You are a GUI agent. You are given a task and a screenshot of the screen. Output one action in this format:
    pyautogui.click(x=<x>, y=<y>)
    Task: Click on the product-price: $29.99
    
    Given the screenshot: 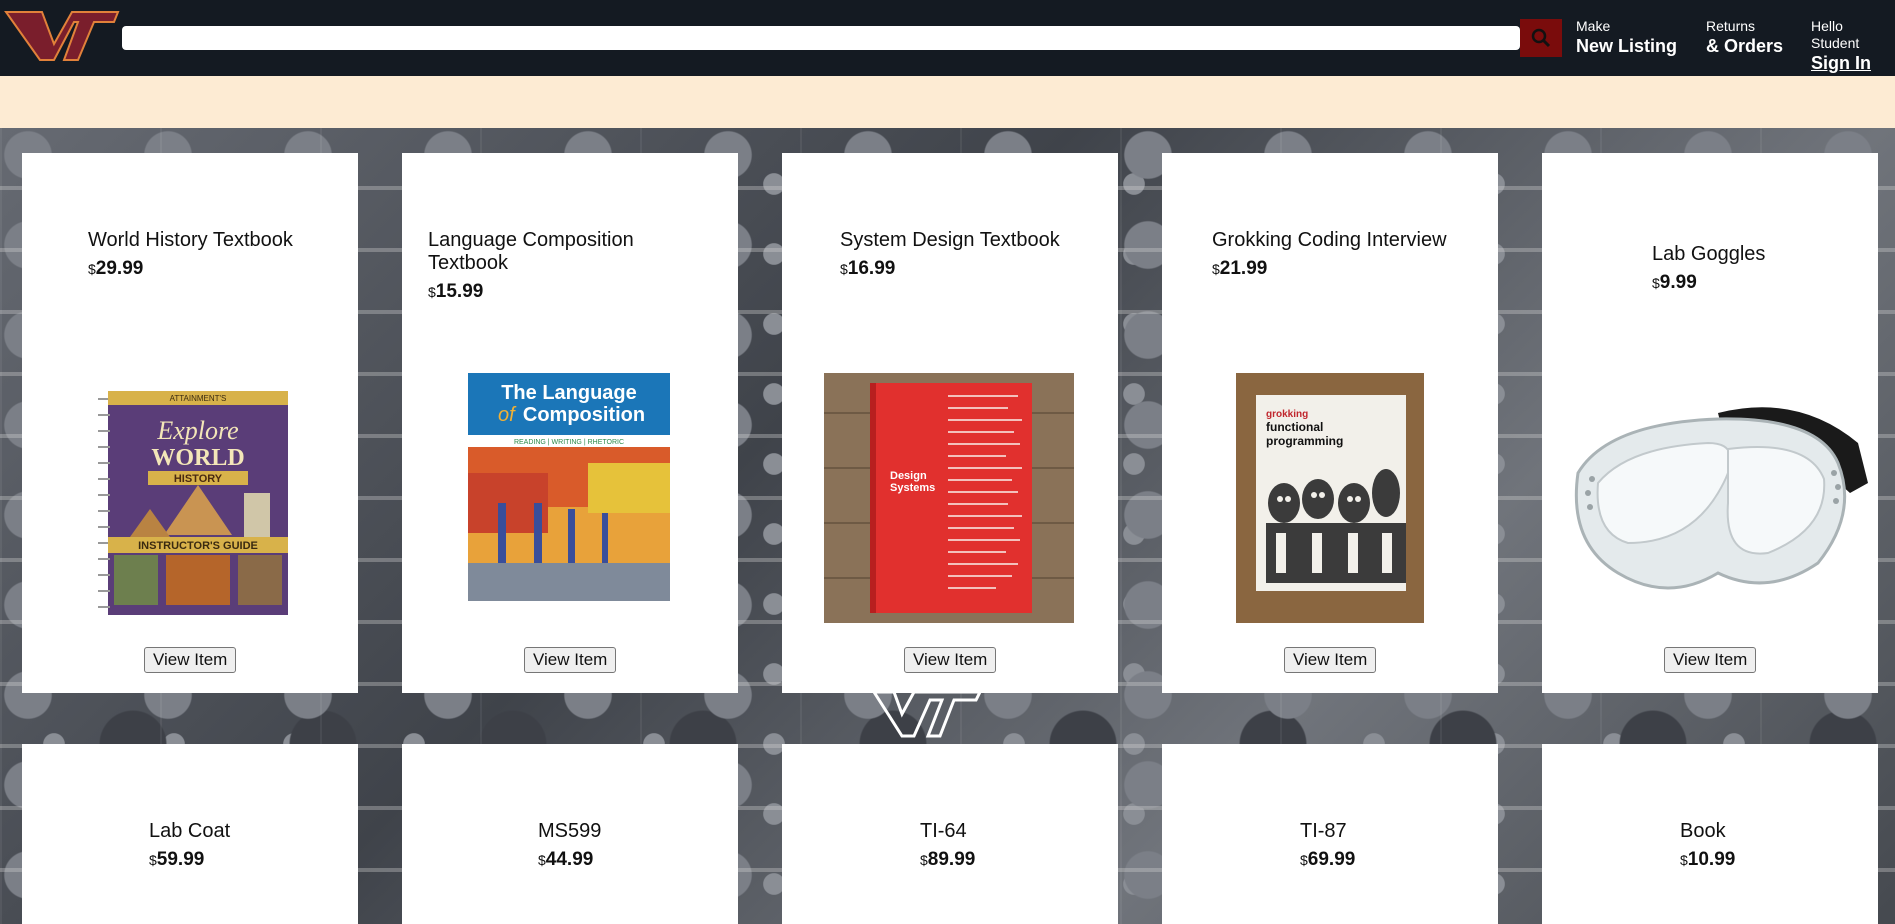 What is the action you would take?
    pyautogui.click(x=116, y=268)
    